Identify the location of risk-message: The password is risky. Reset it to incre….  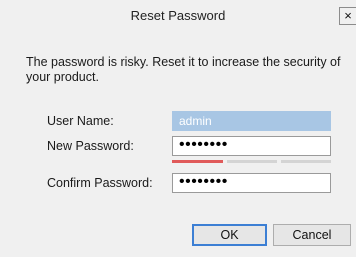
(183, 69).